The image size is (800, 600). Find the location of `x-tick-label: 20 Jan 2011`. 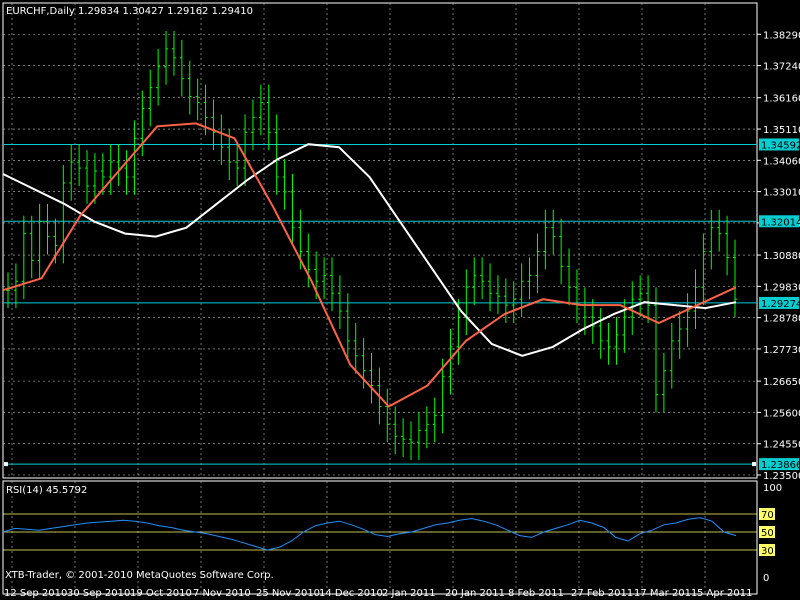

x-tick-label: 20 Jan 2011 is located at coordinates (475, 593).